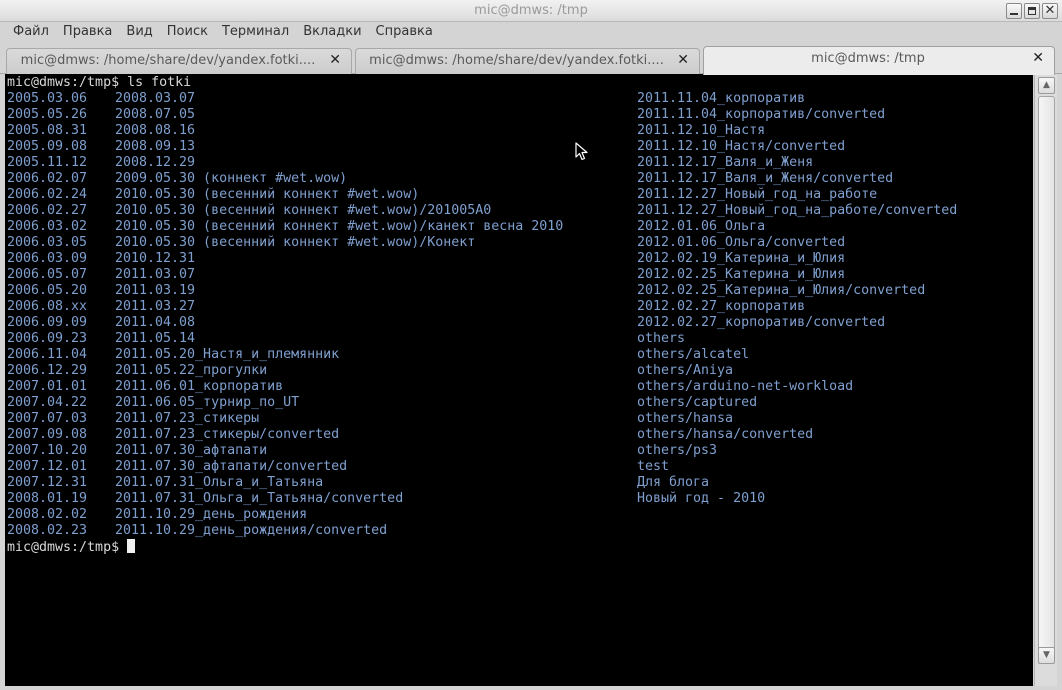 Image resolution: width=1062 pixels, height=690 pixels. I want to click on listing-row: 2006.09.23 2011.05.14 others, so click(520, 339).